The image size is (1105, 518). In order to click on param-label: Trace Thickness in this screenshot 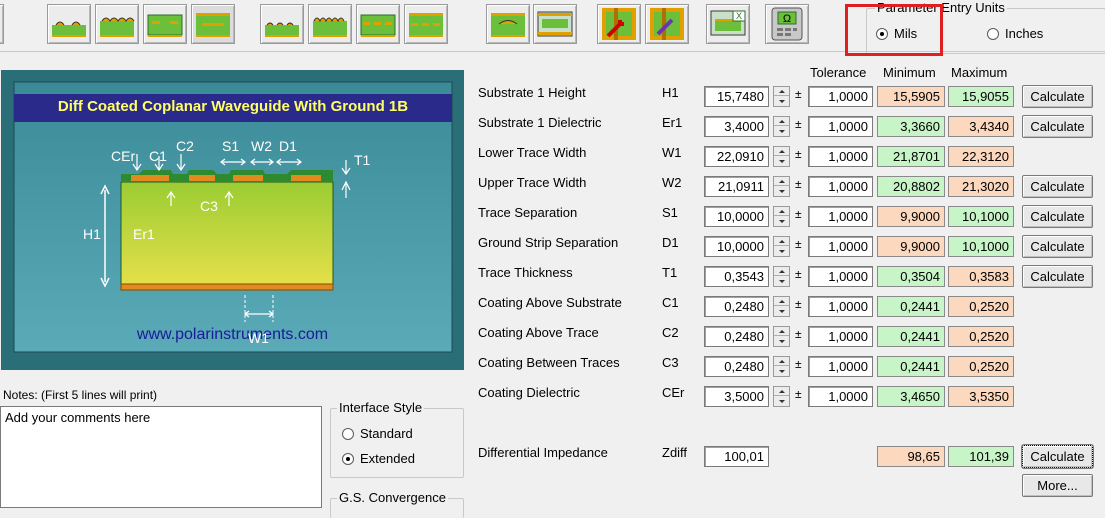, I will do `click(525, 272)`.